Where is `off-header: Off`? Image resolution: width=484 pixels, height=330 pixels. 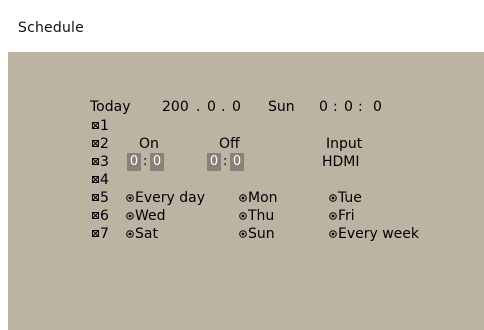
off-header: Off is located at coordinates (229, 144).